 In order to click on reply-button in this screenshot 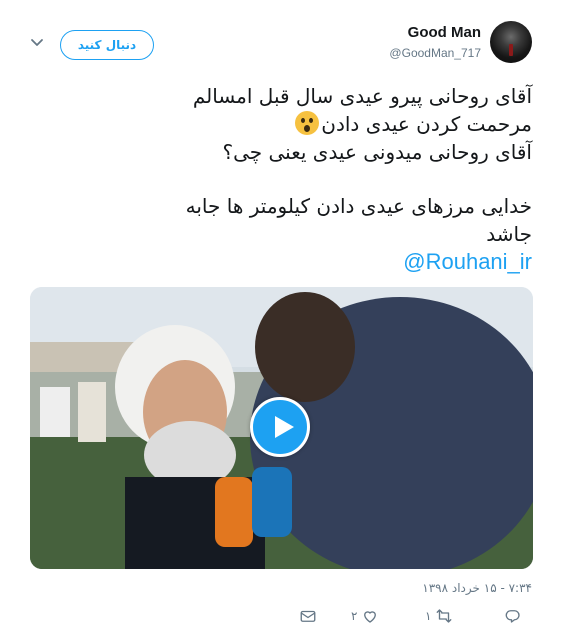, I will do `click(513, 616)`.